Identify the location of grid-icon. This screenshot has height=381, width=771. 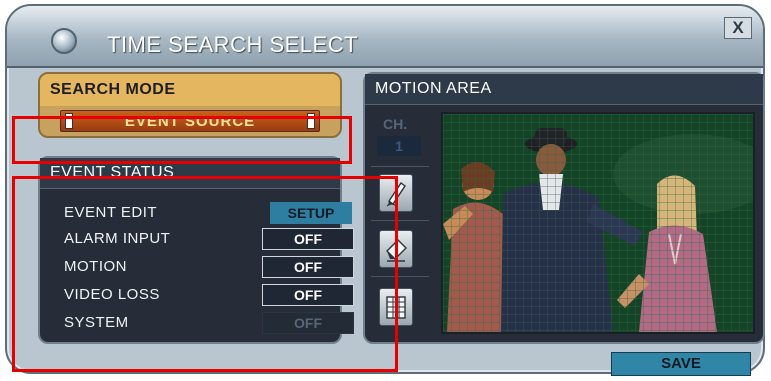
(396, 307).